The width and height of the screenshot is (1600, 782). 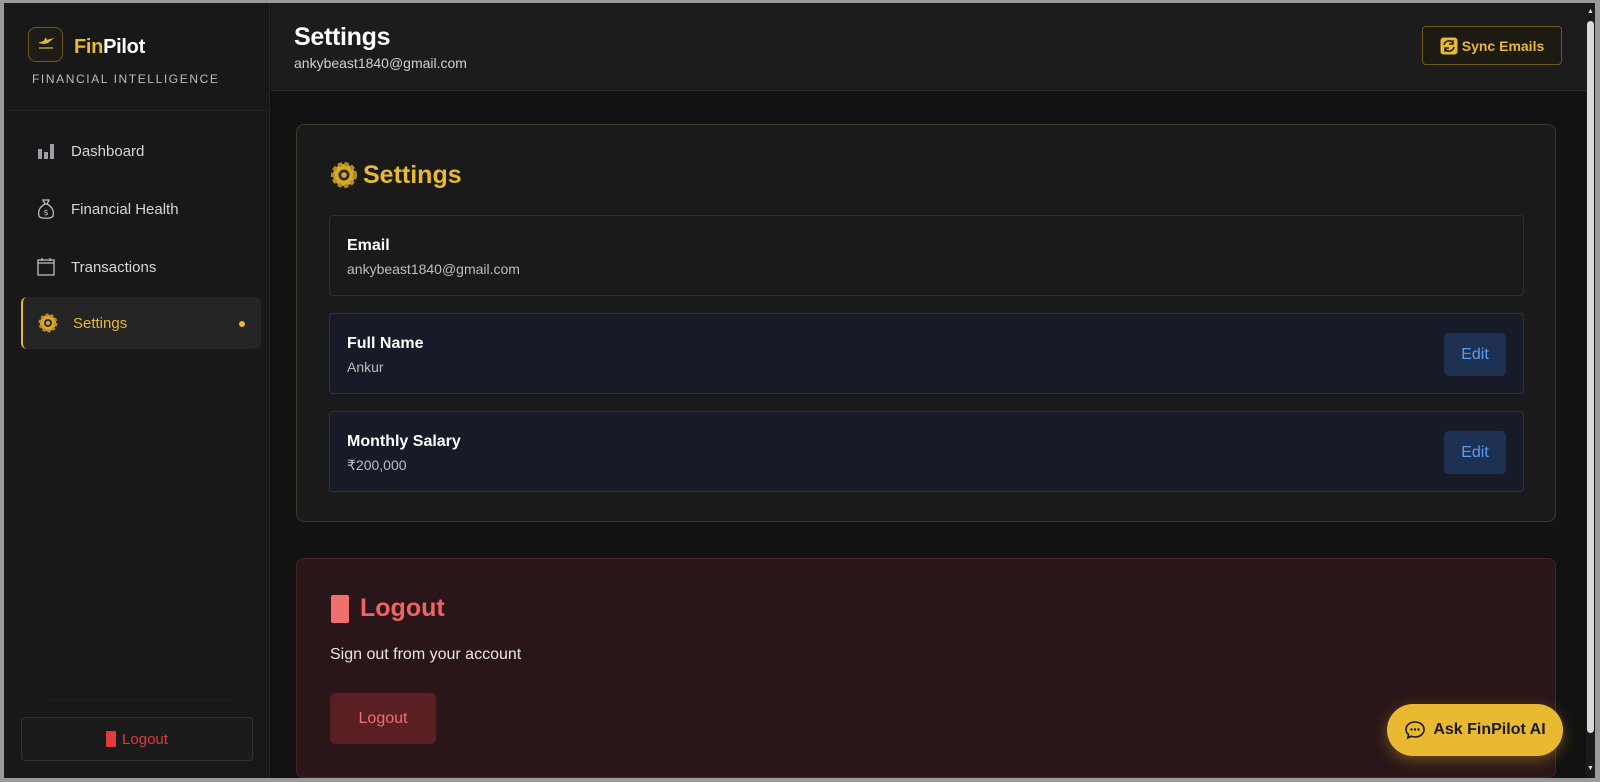 I want to click on brand-name-pilot: Pilot, so click(x=124, y=47).